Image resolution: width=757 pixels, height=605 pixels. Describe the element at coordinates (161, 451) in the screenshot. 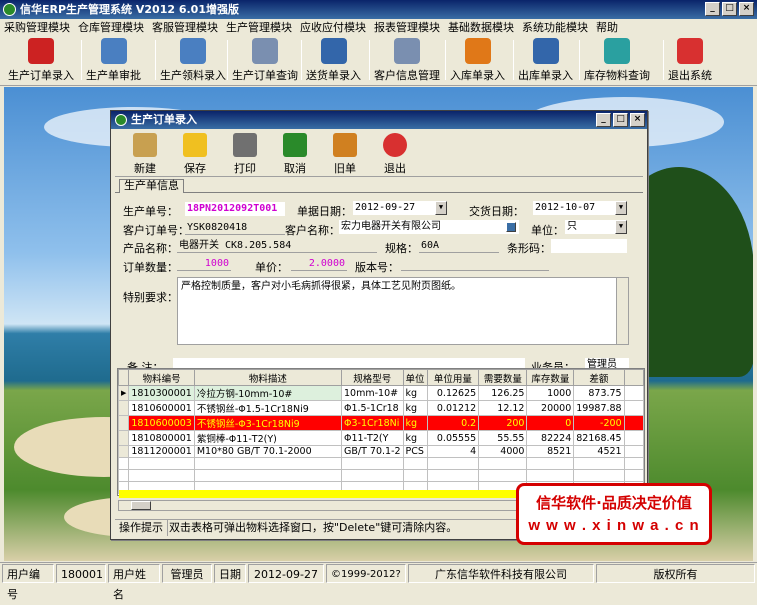

I see `table-cell: 1811200001` at that location.